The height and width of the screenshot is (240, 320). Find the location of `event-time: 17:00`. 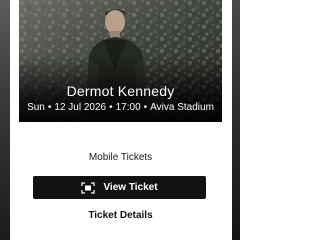

event-time: 17:00 is located at coordinates (128, 107).